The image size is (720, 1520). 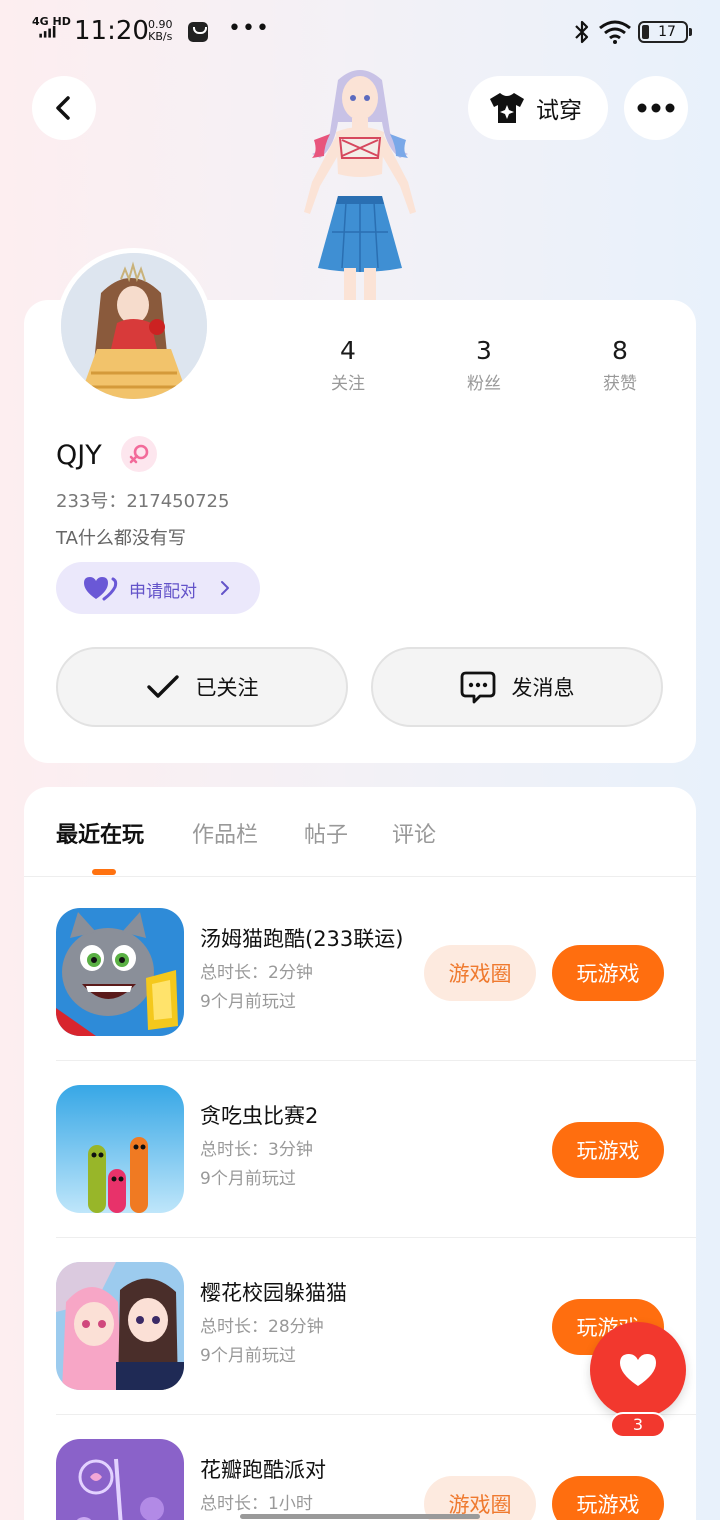 I want to click on try-on-label: 试穿, so click(x=559, y=111).